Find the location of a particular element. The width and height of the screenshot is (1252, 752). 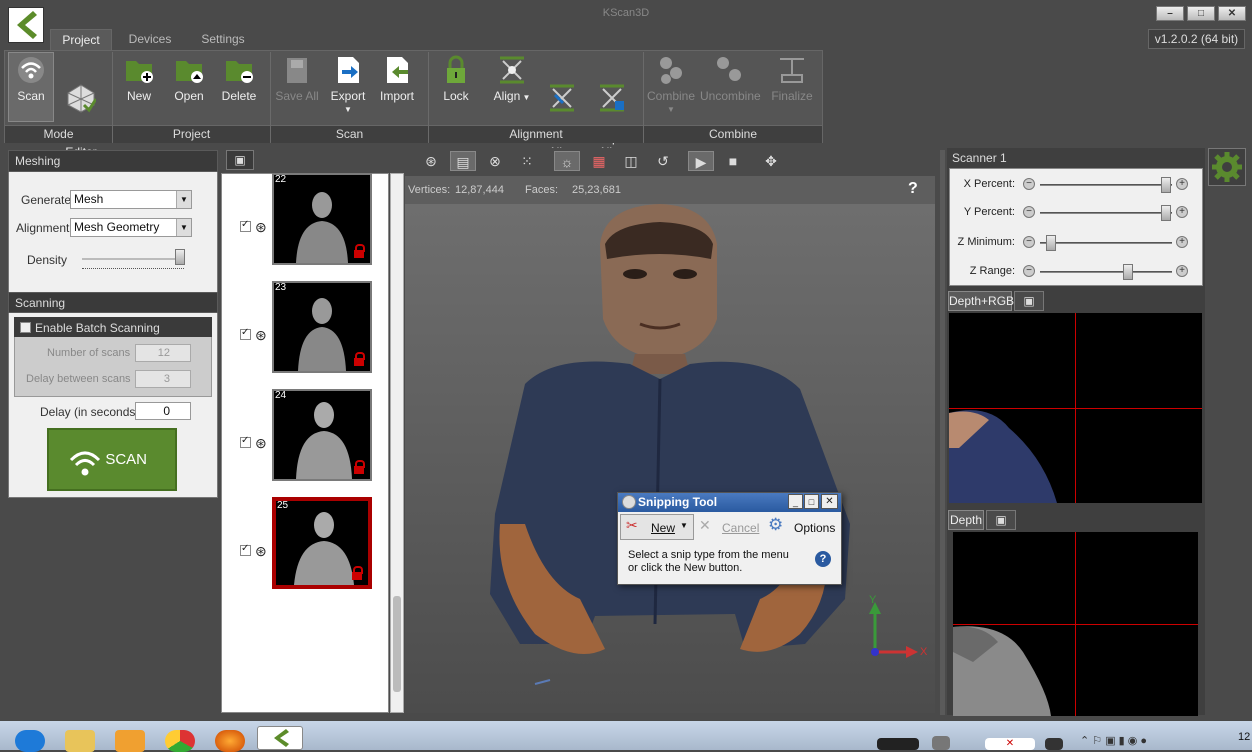

tab-devices: Devices is located at coordinates (150, 39).